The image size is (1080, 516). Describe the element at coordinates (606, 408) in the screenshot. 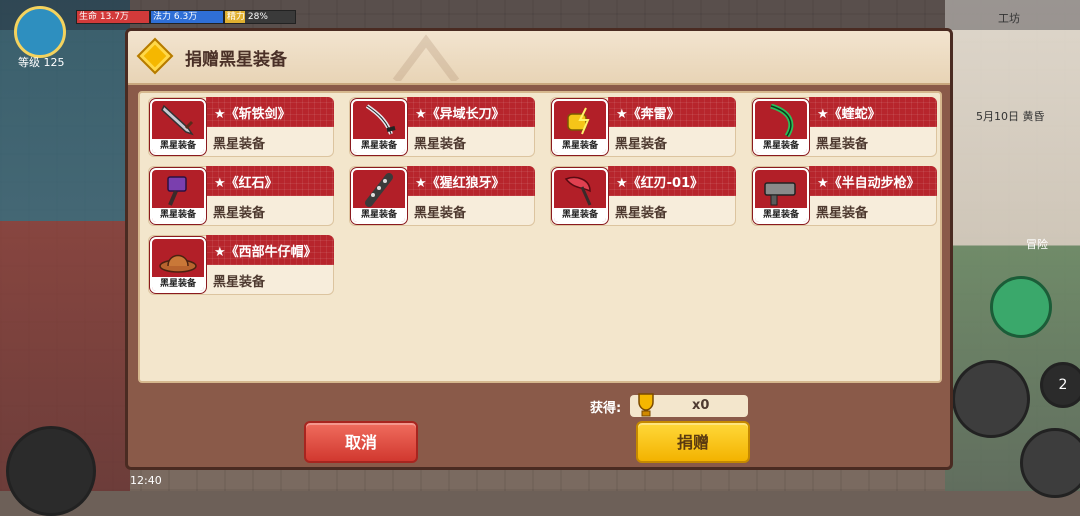

I see `reward-label: 获得:` at that location.